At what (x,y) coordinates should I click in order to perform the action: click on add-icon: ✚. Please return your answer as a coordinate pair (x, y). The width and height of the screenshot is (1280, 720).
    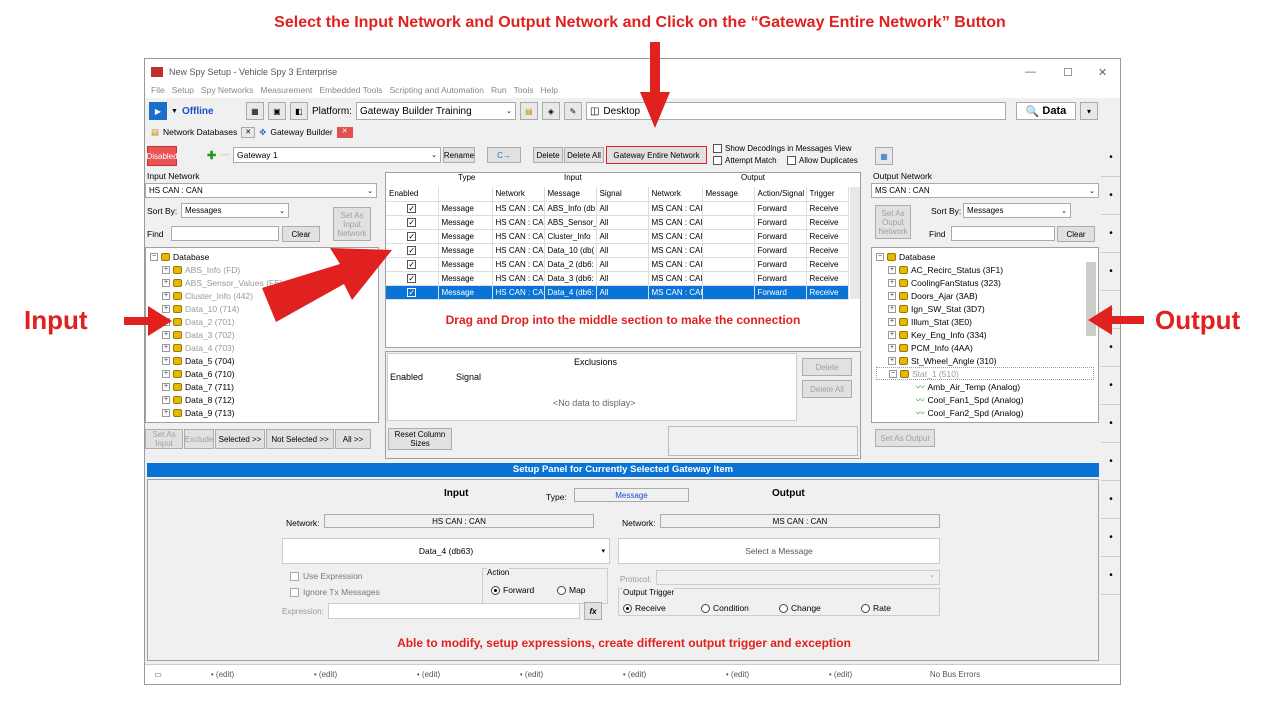
    Looking at the image, I should click on (211, 155).